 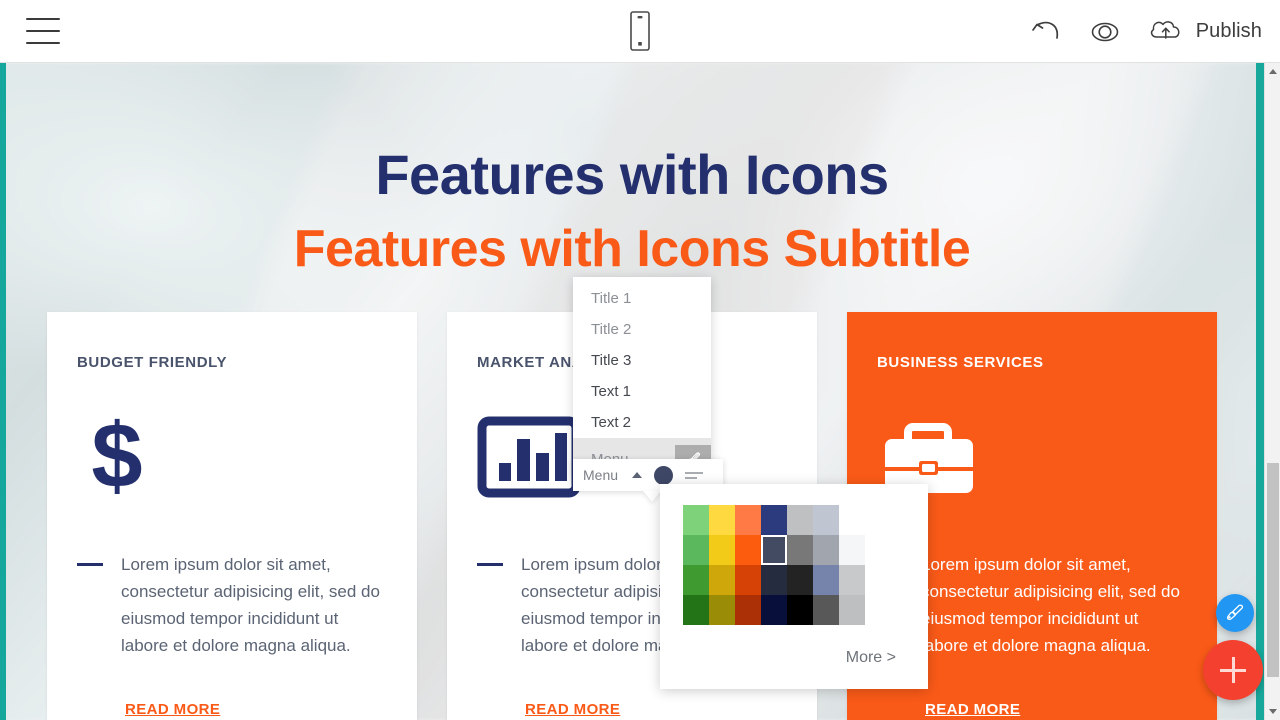 I want to click on scroll-down-arrow-icon, so click(x=1272, y=711).